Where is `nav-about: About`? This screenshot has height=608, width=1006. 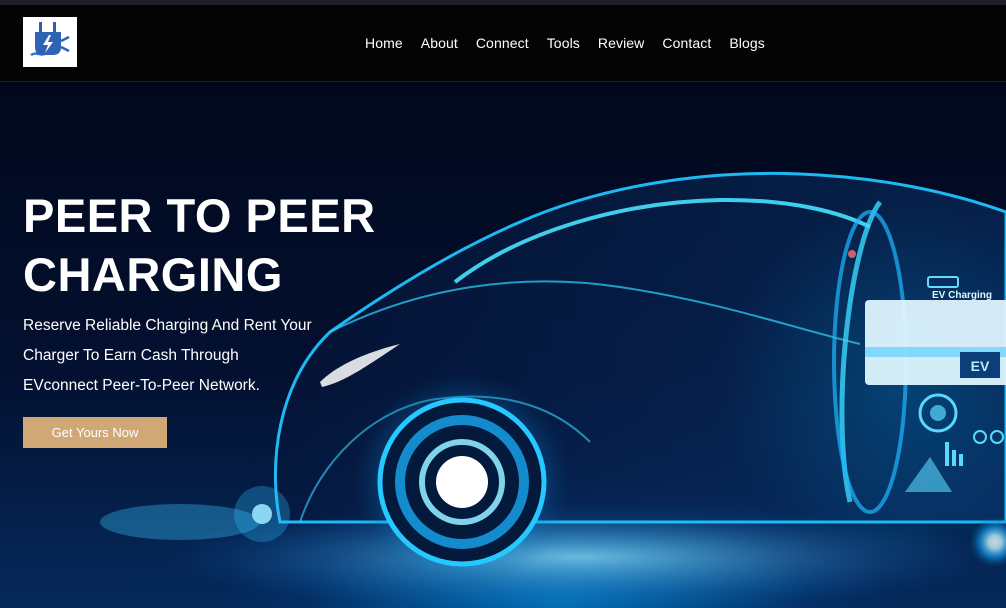 nav-about: About is located at coordinates (439, 43).